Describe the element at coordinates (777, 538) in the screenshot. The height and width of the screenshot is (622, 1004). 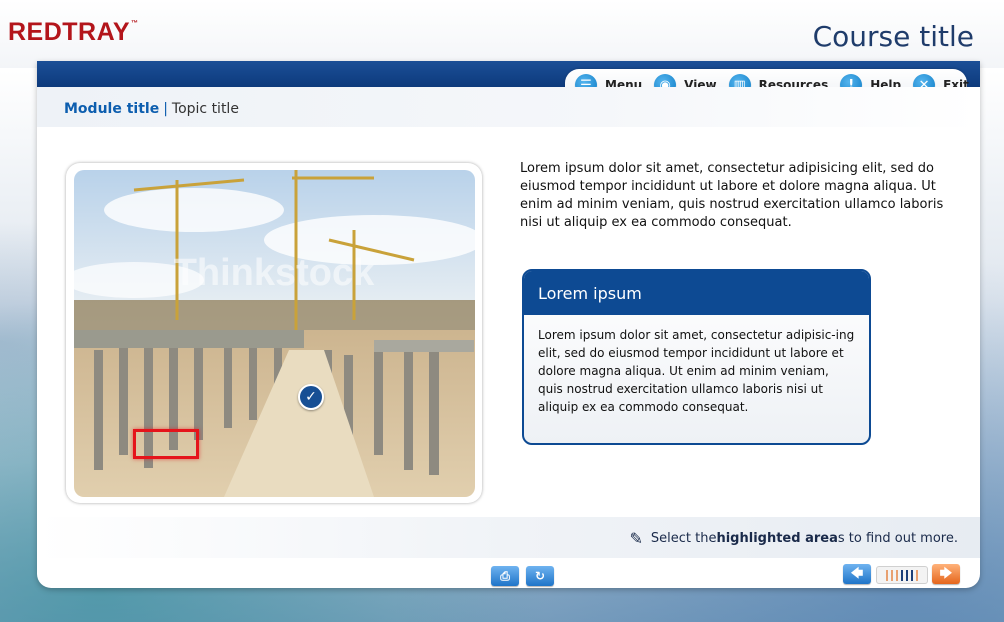
I see `instruction-bold: highlighted area` at that location.